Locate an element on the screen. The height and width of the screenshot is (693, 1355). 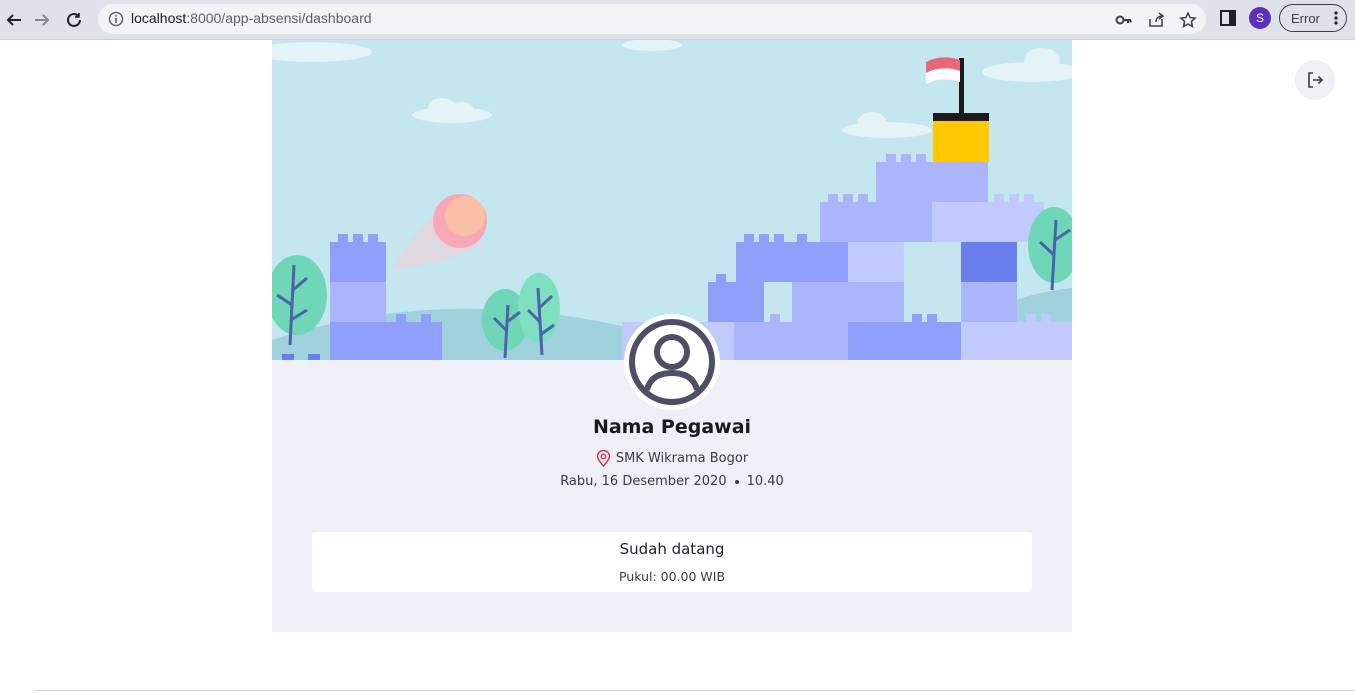
location-row: SMK Wikrama Bogor is located at coordinates (672, 458).